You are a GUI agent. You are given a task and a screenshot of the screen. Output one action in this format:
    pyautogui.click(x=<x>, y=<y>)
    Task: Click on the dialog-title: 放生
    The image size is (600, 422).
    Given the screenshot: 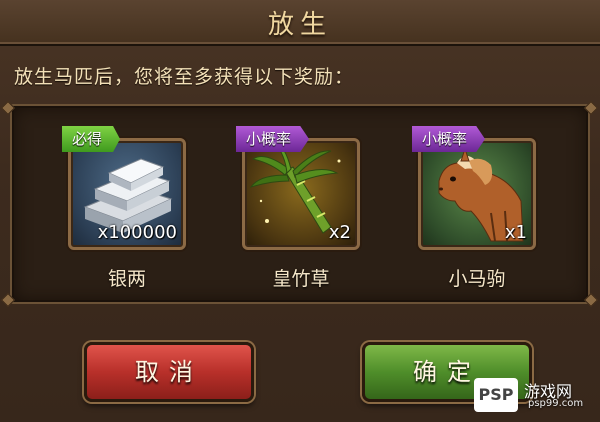 What is the action you would take?
    pyautogui.click(x=299, y=25)
    